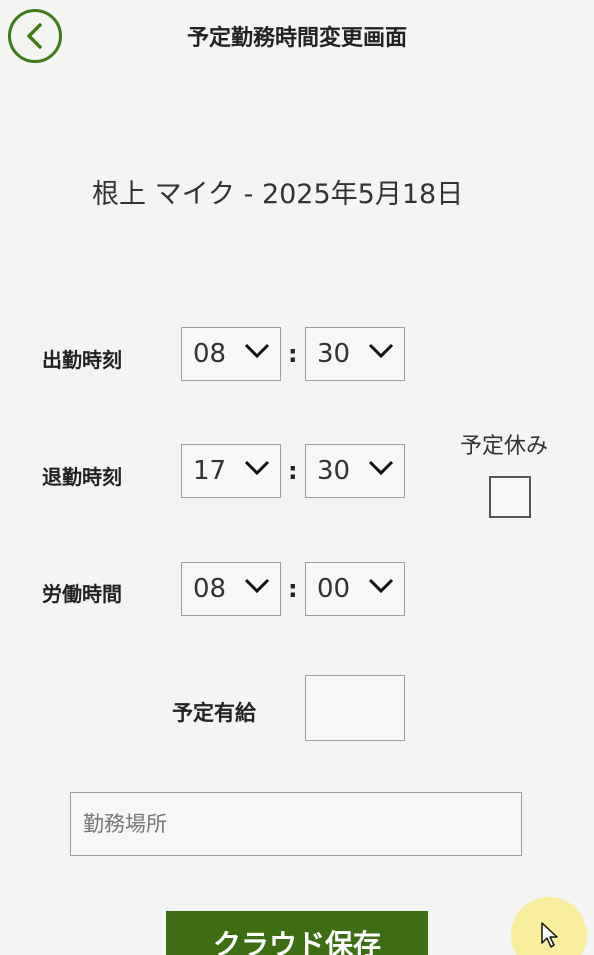  Describe the element at coordinates (82, 360) in the screenshot. I see `clock-in-label: 出勤時刻` at that location.